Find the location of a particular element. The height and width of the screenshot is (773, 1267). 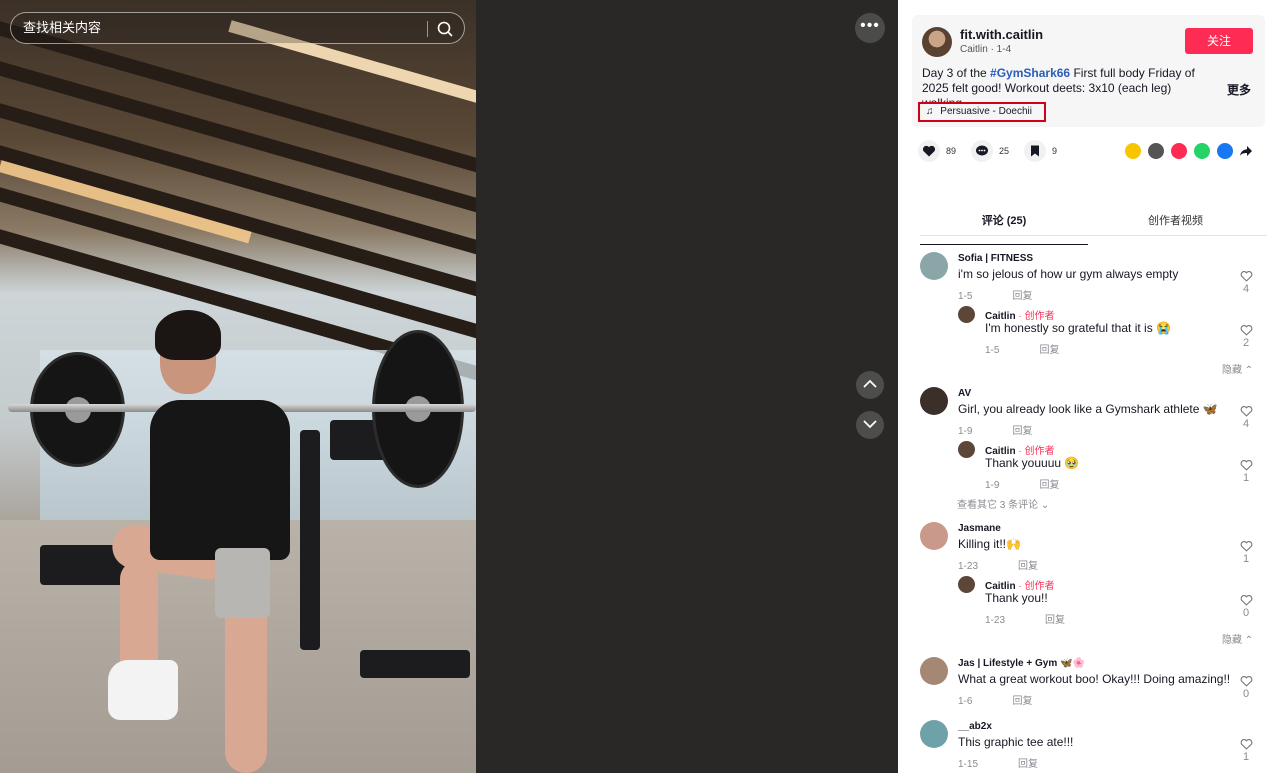

comment-count: 25 is located at coordinates (1004, 151).